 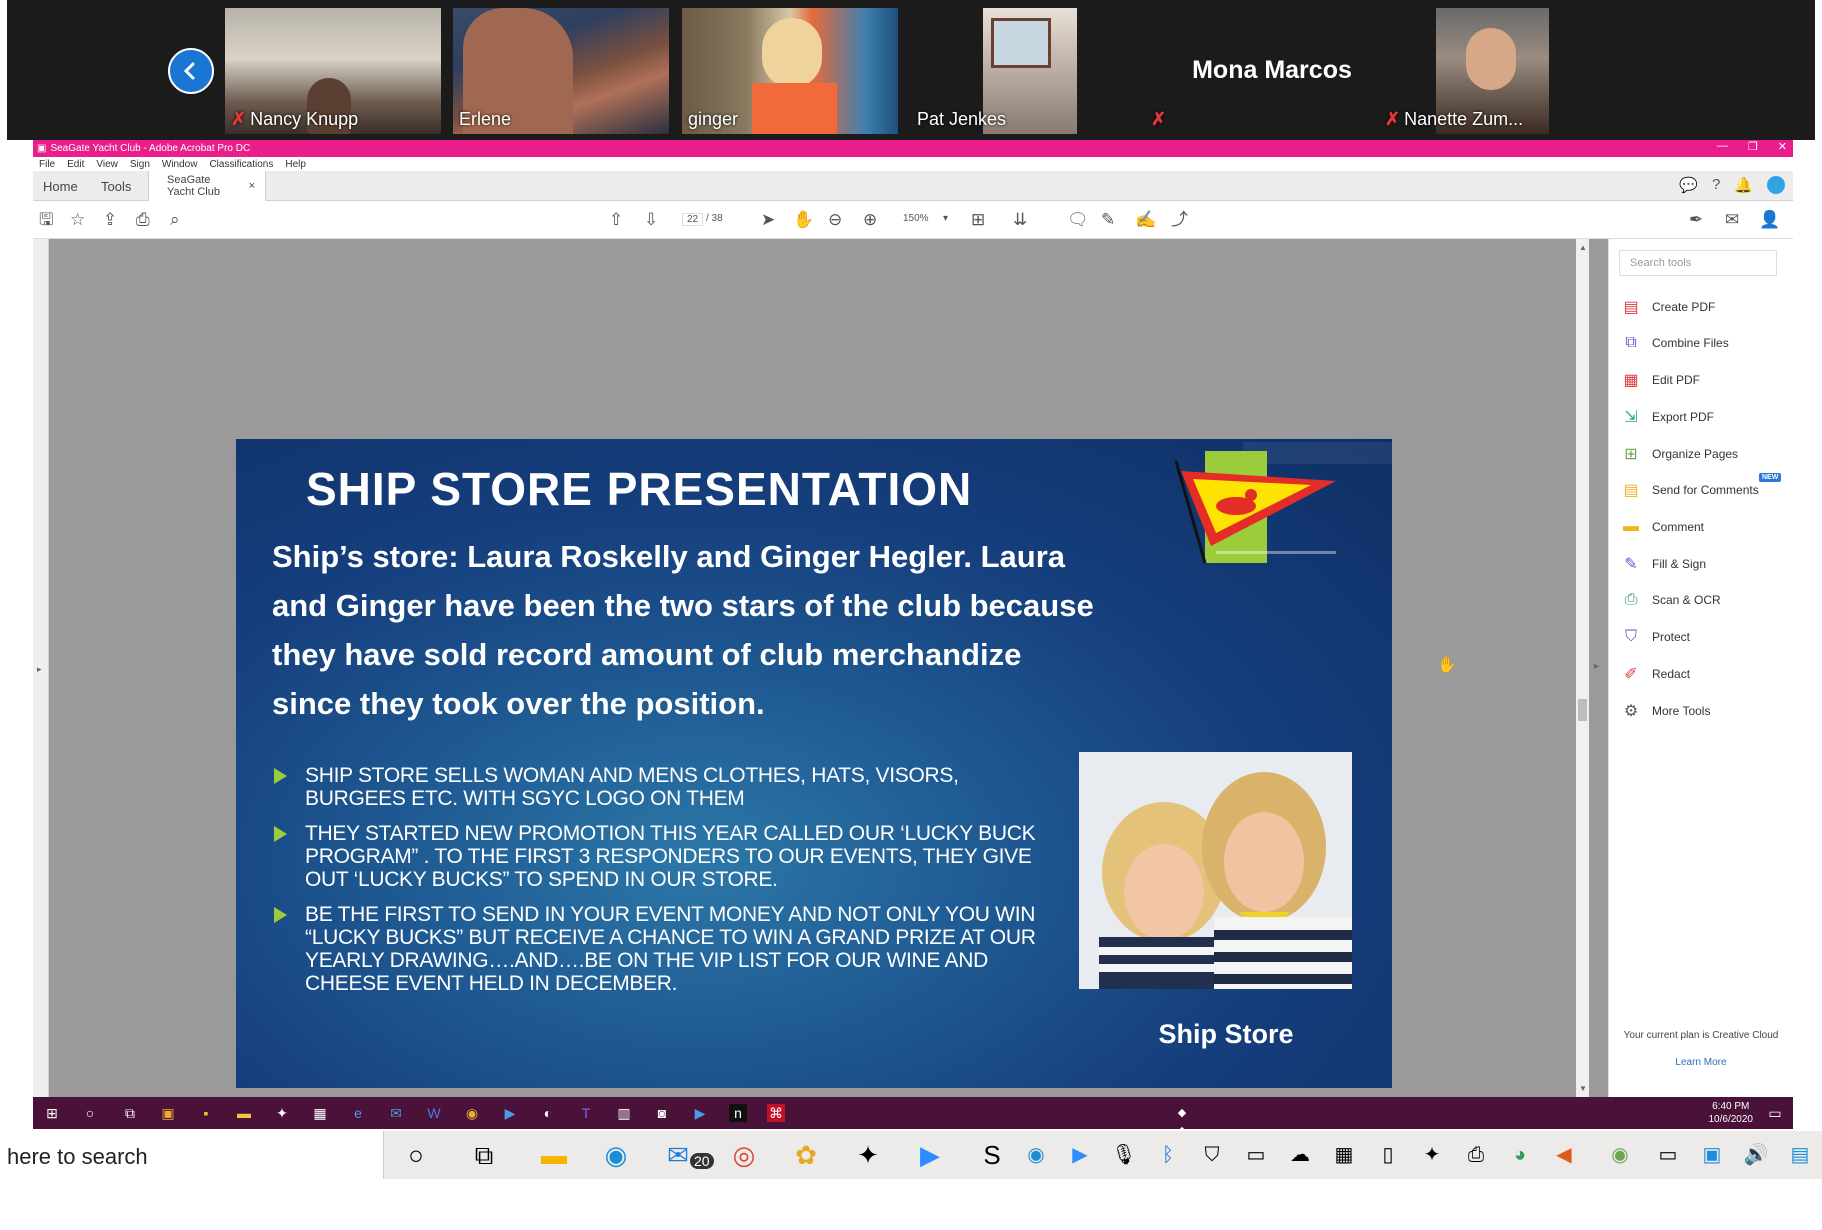 What do you see at coordinates (1663, 564) in the screenshot?
I see `tool-fill-sign: ✎ Fill & Sign` at bounding box center [1663, 564].